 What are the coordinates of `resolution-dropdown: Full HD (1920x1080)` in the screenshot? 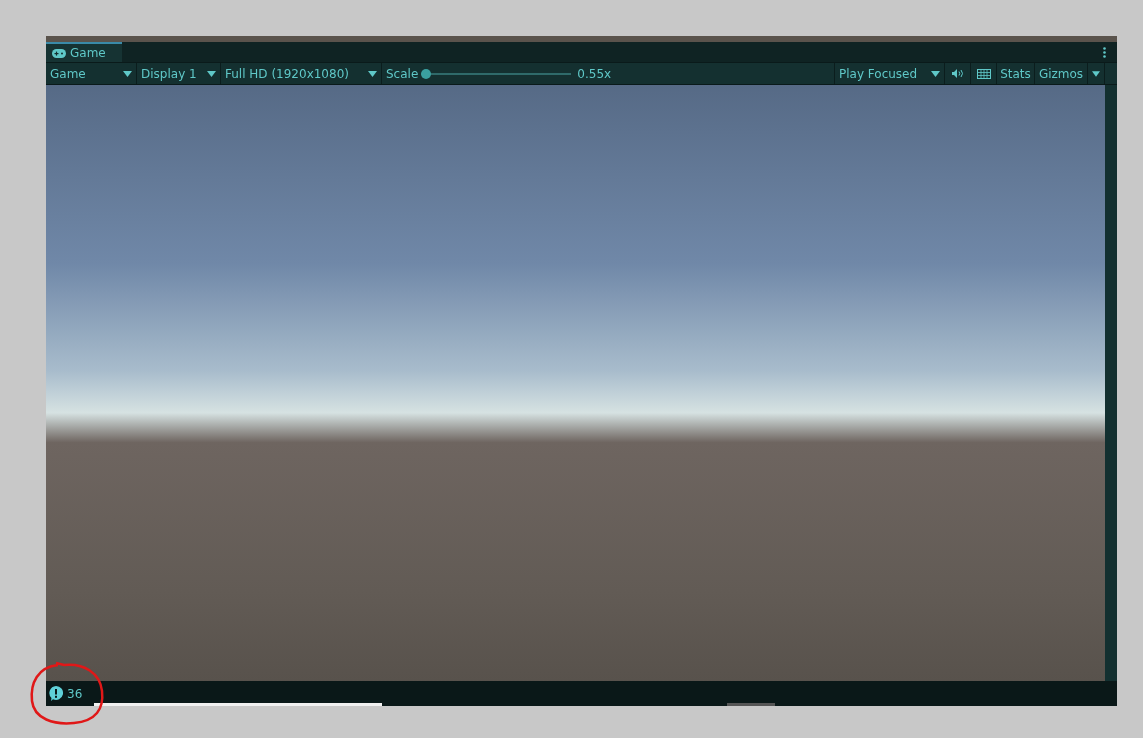 It's located at (301, 73).